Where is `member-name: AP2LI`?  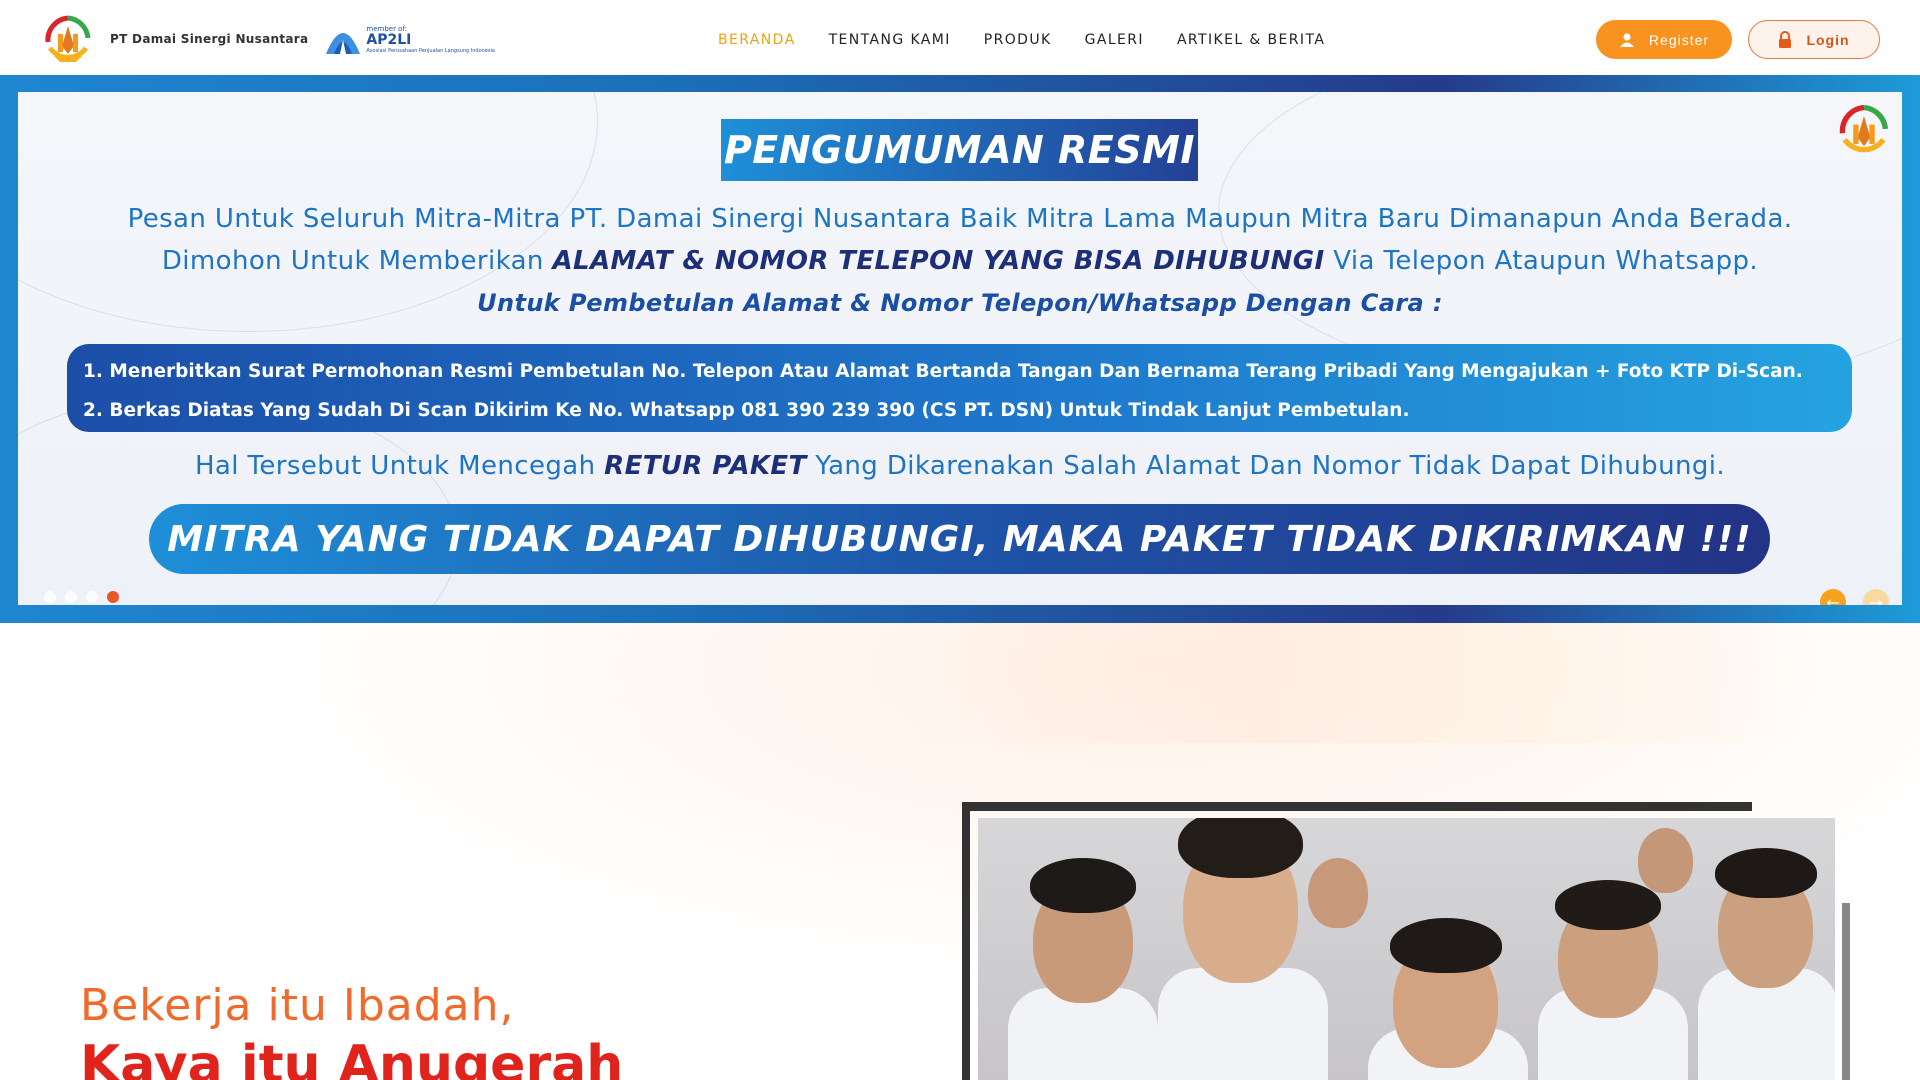 member-name: AP2LI is located at coordinates (389, 39).